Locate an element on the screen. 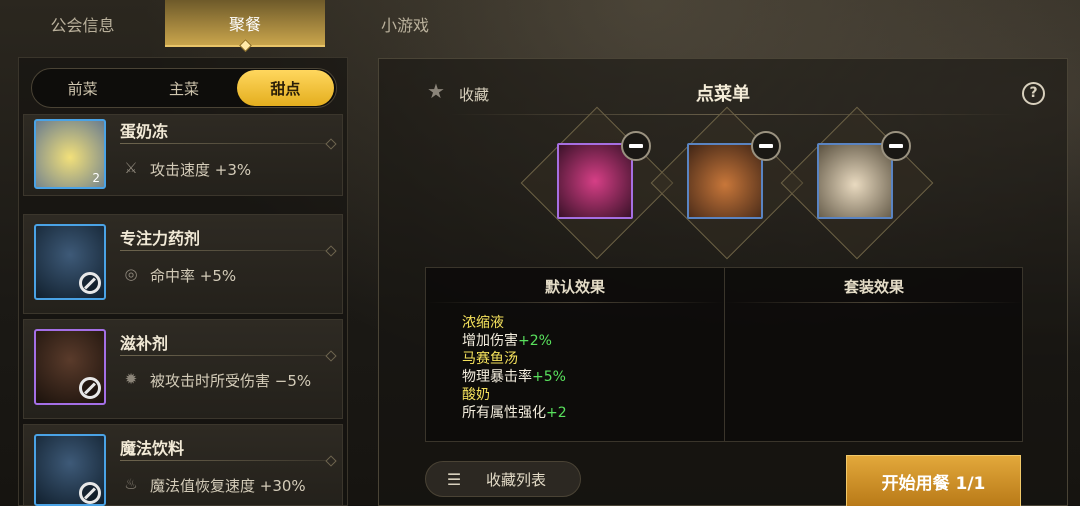 This screenshot has width=1080, height=506. concentrate-image is located at coordinates (595, 181).